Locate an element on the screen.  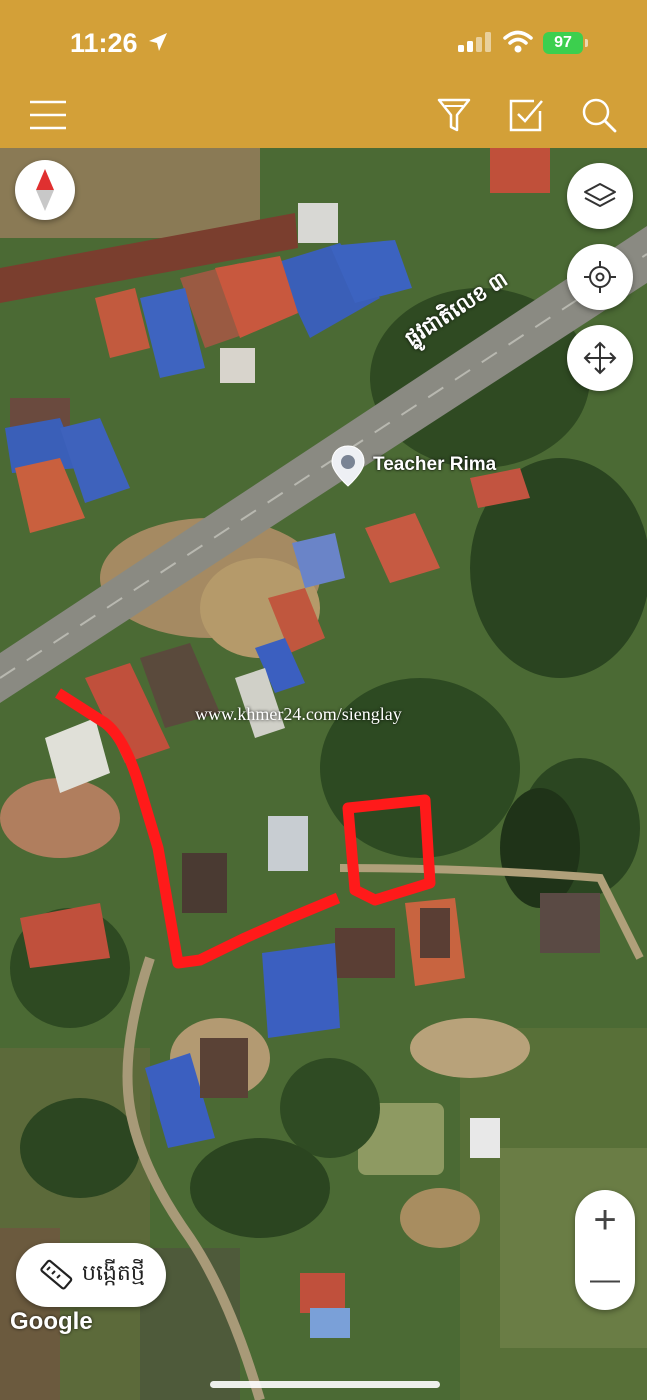
clock: 11:26 is located at coordinates (104, 43).